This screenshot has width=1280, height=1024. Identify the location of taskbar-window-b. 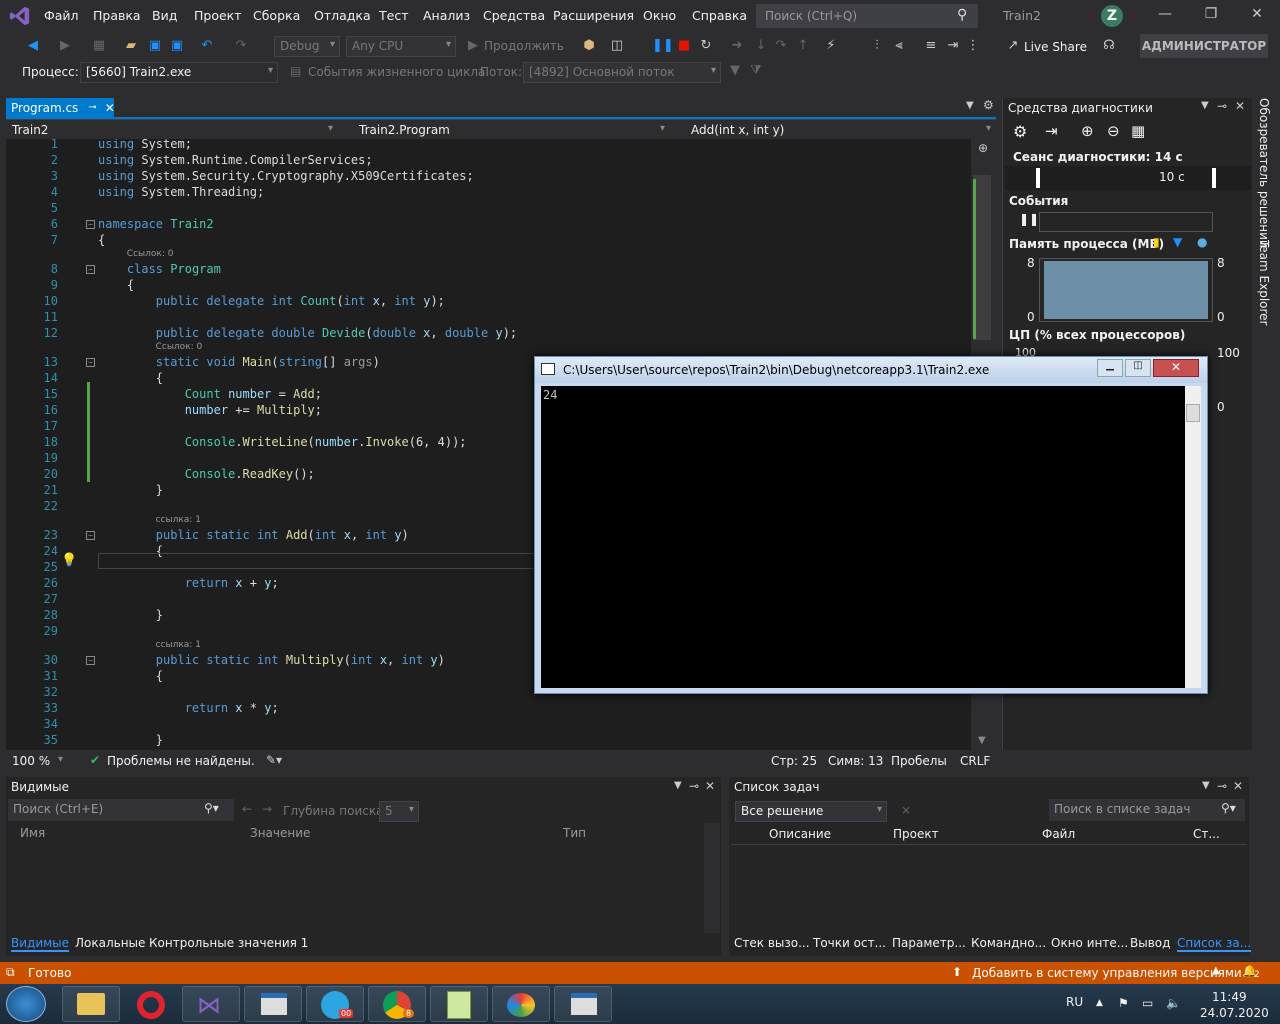
(583, 1004).